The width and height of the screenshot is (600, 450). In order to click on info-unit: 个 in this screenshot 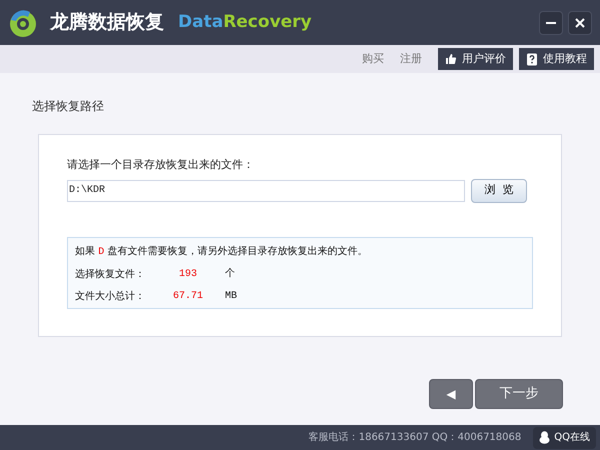, I will do `click(230, 274)`.